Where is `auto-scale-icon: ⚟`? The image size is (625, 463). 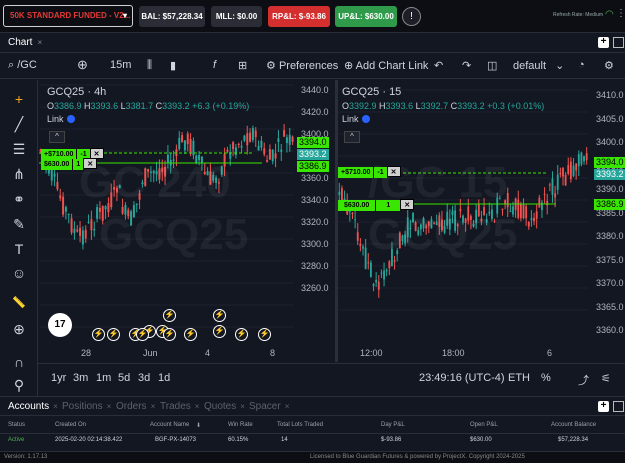 auto-scale-icon: ⚟ is located at coordinates (606, 378).